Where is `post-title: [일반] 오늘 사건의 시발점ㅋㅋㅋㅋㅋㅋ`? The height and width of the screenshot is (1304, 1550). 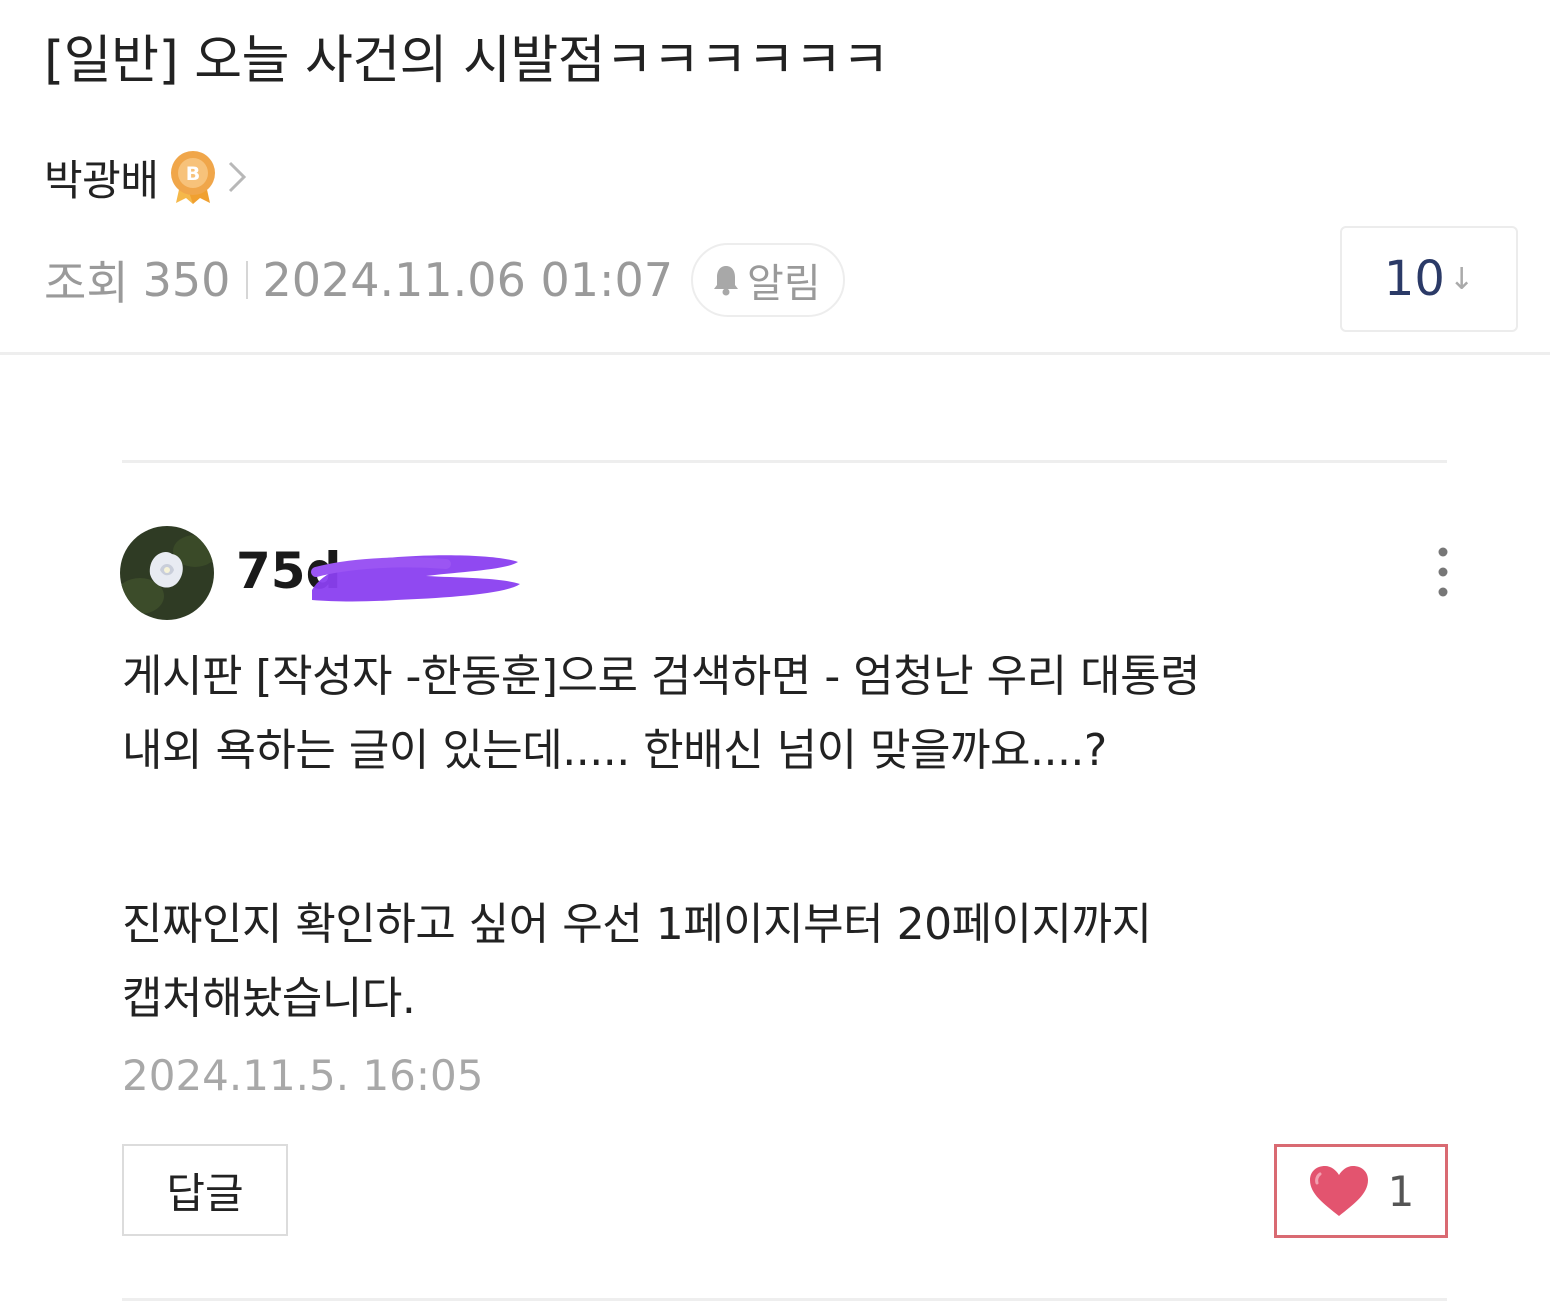
post-title: [일반] 오늘 사건의 시발점ㅋㅋㅋㅋㅋㅋ is located at coordinates (467, 61).